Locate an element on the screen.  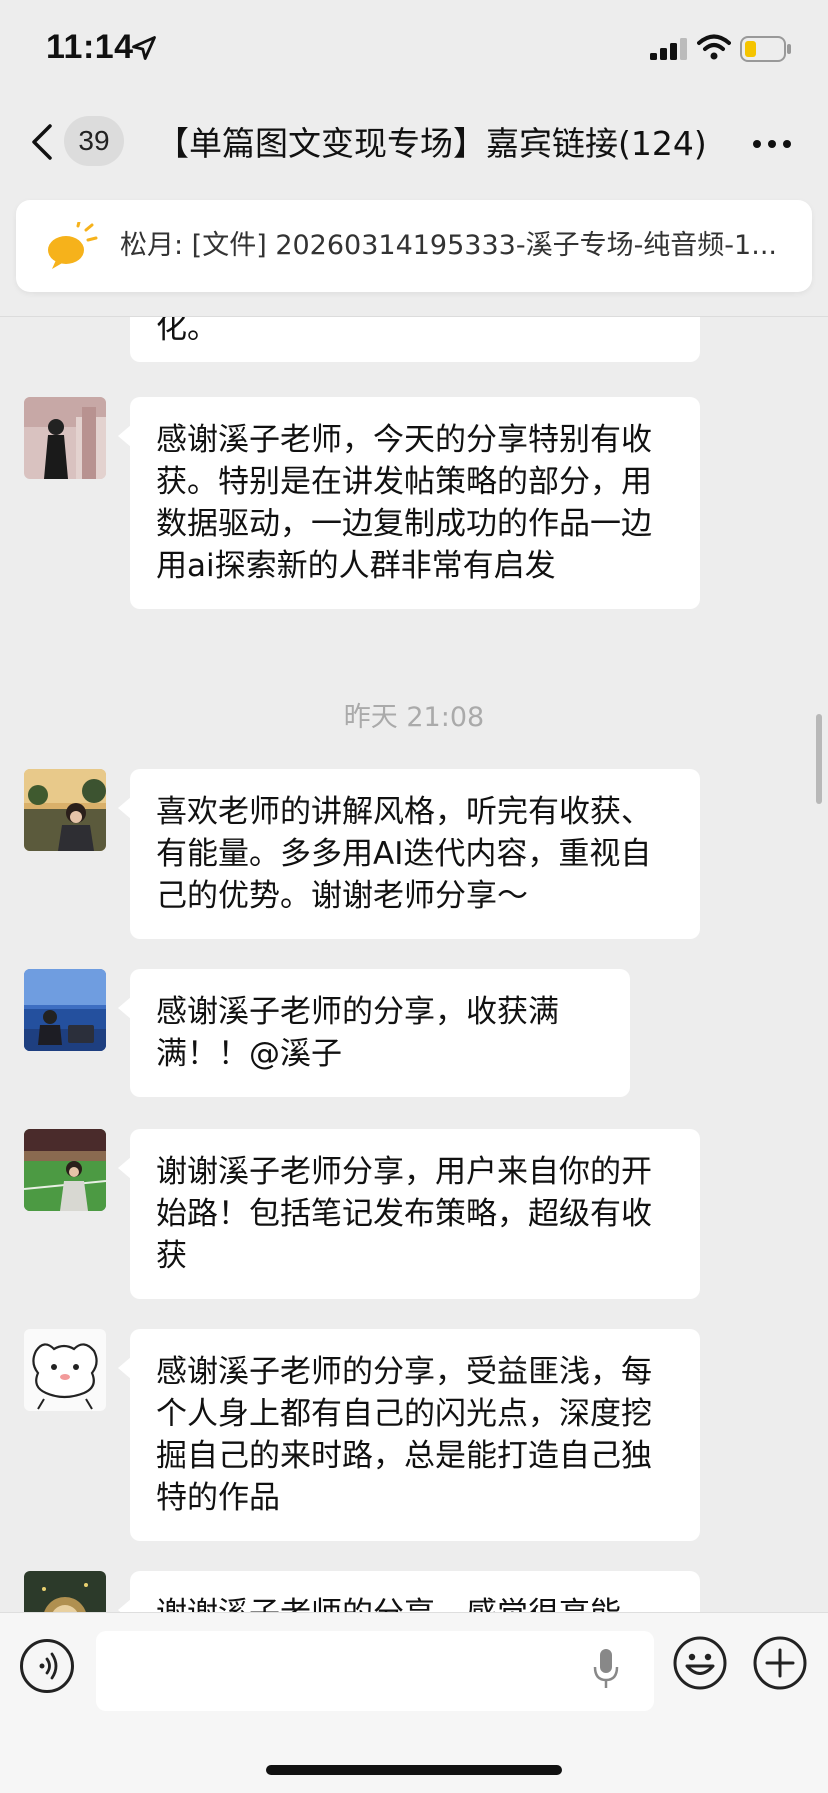
back-chevron-icon is located at coordinates (42, 142).